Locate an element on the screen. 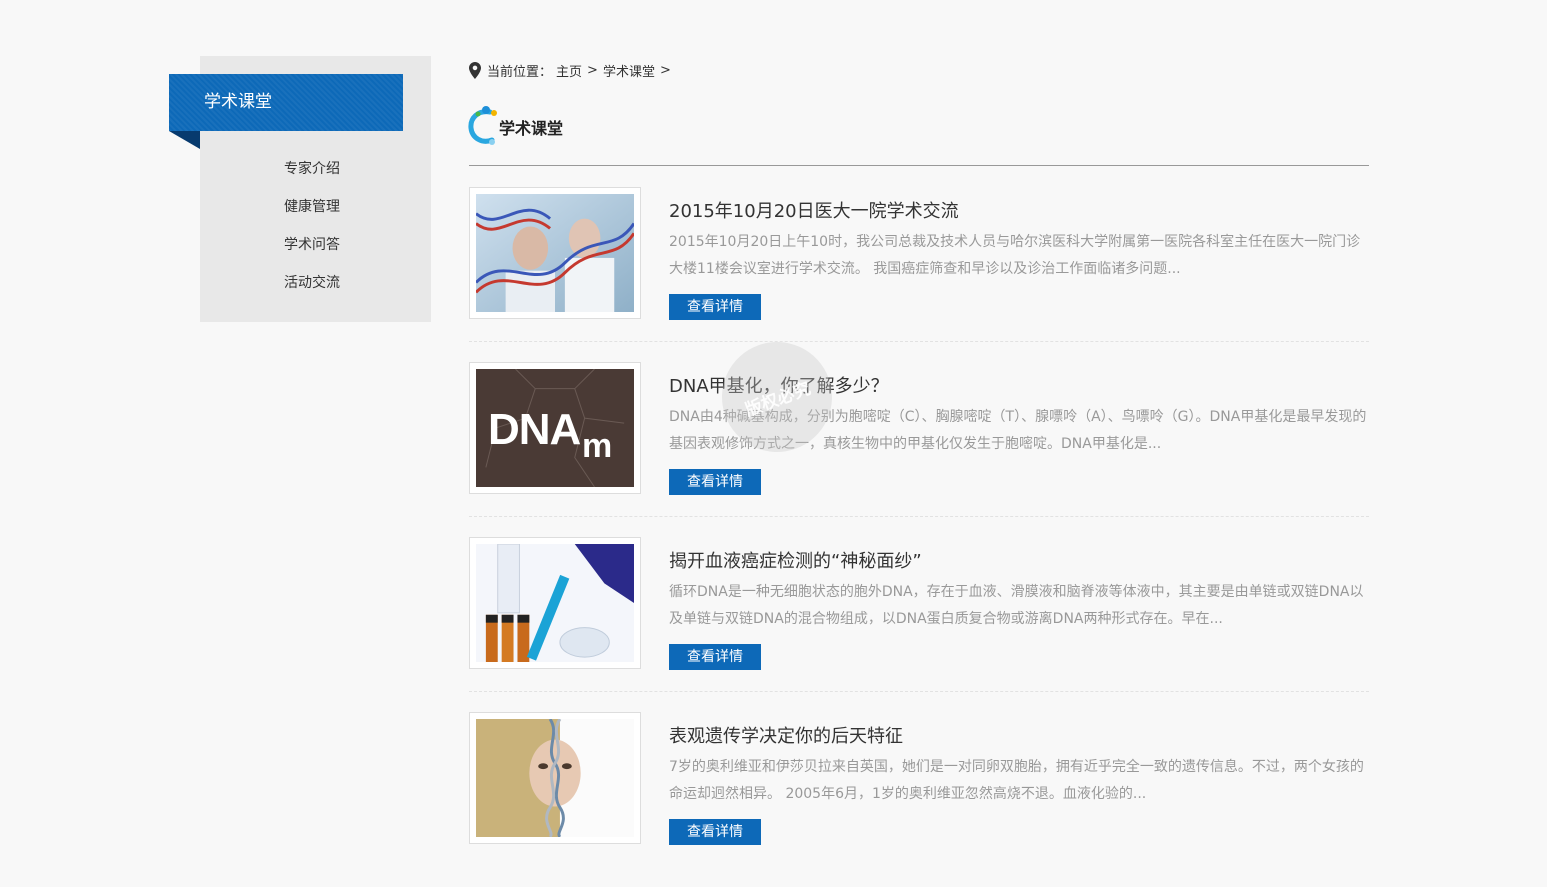 The height and width of the screenshot is (887, 1547). dna-scientists-image is located at coordinates (555, 253).